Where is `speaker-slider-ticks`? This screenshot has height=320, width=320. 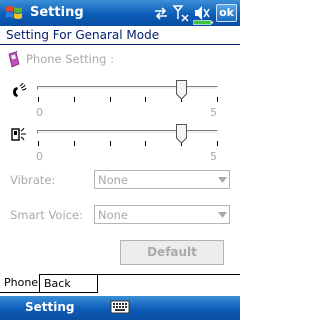
speaker-slider-ticks is located at coordinates (128, 143).